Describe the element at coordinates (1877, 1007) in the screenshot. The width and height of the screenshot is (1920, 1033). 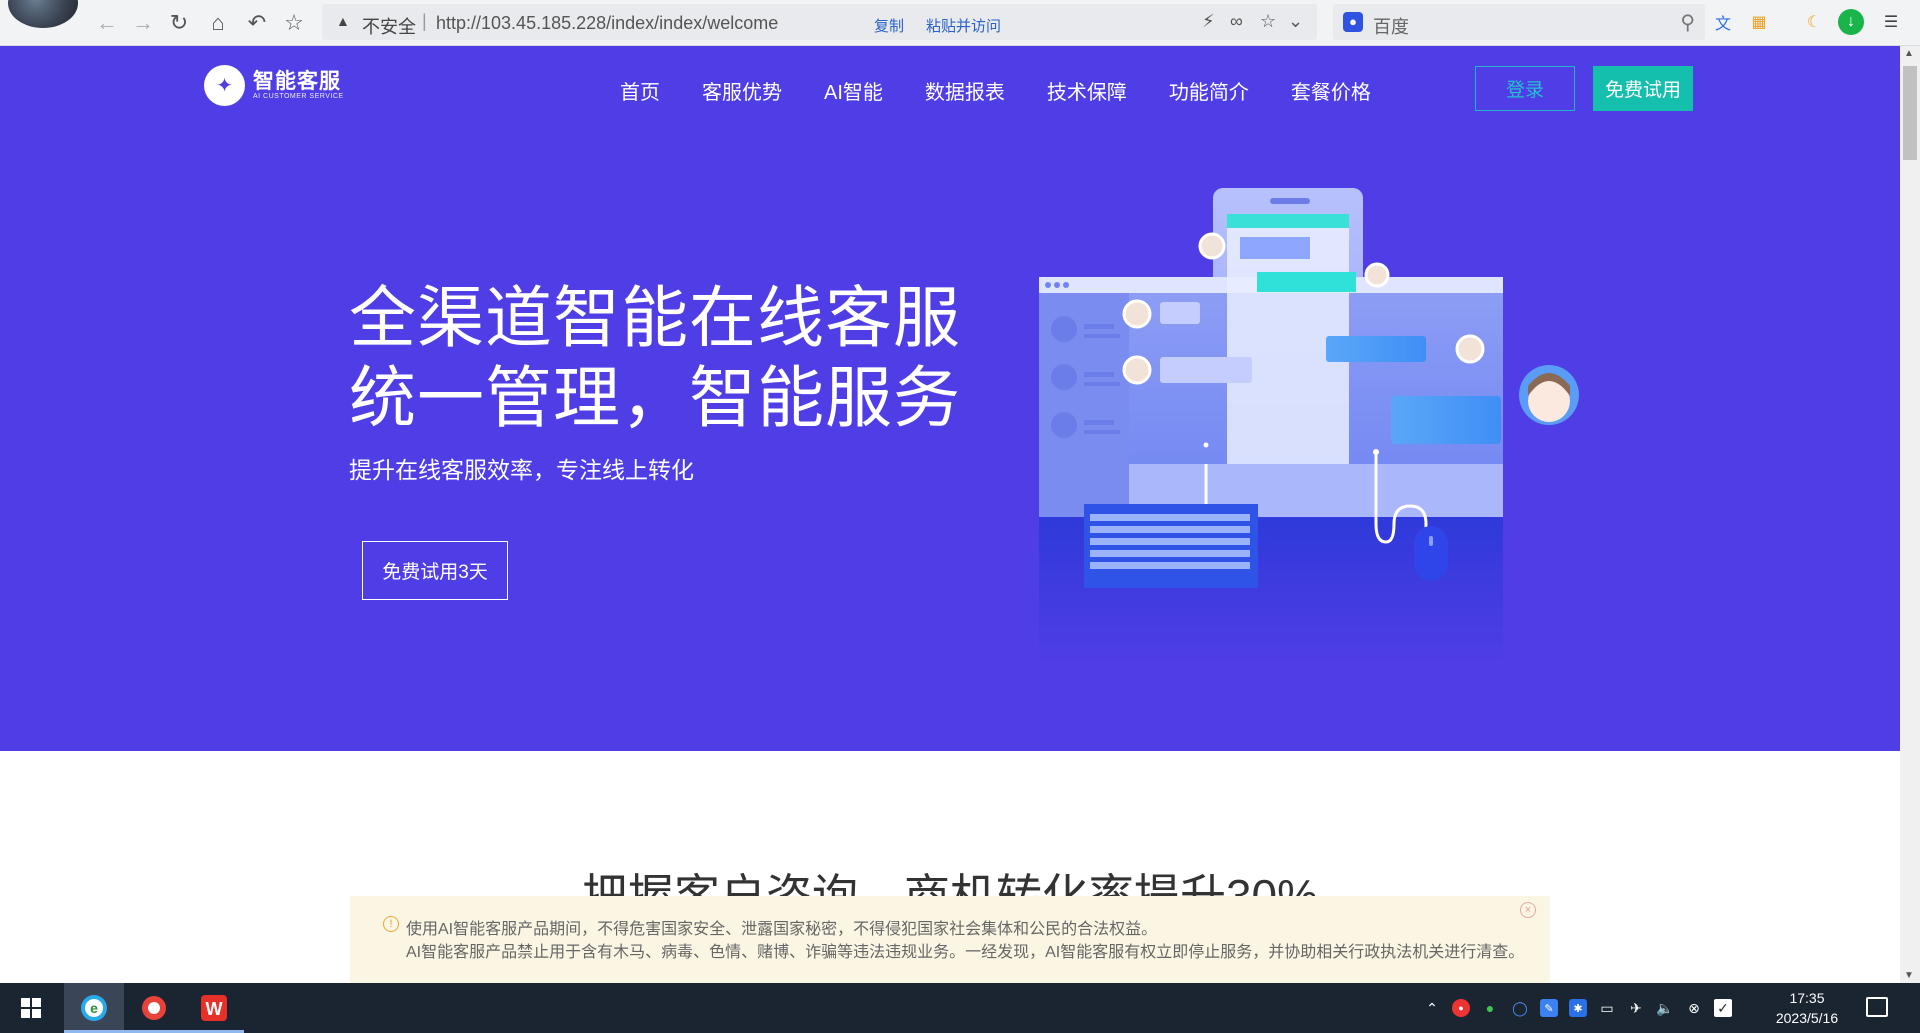
I see `notification-icon` at that location.